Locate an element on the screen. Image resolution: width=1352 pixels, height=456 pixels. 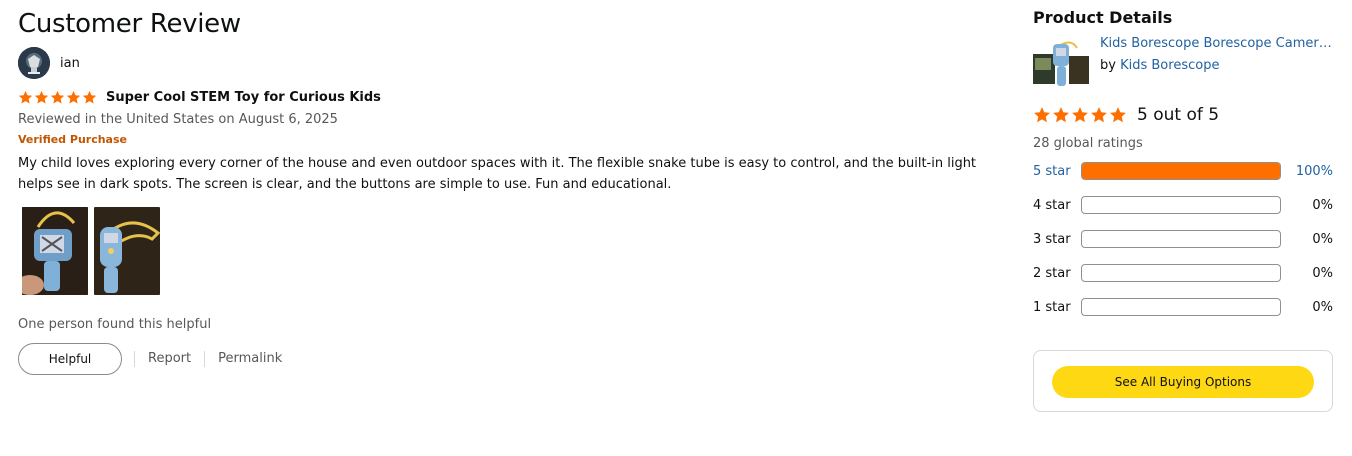
histogram-label: 2 star is located at coordinates (1052, 273).